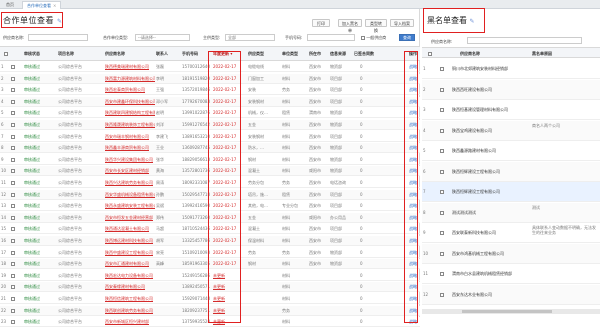  Describe the element at coordinates (511, 212) in the screenshot. I see `blacklist-row: 8 测试测试测试 测试` at that location.